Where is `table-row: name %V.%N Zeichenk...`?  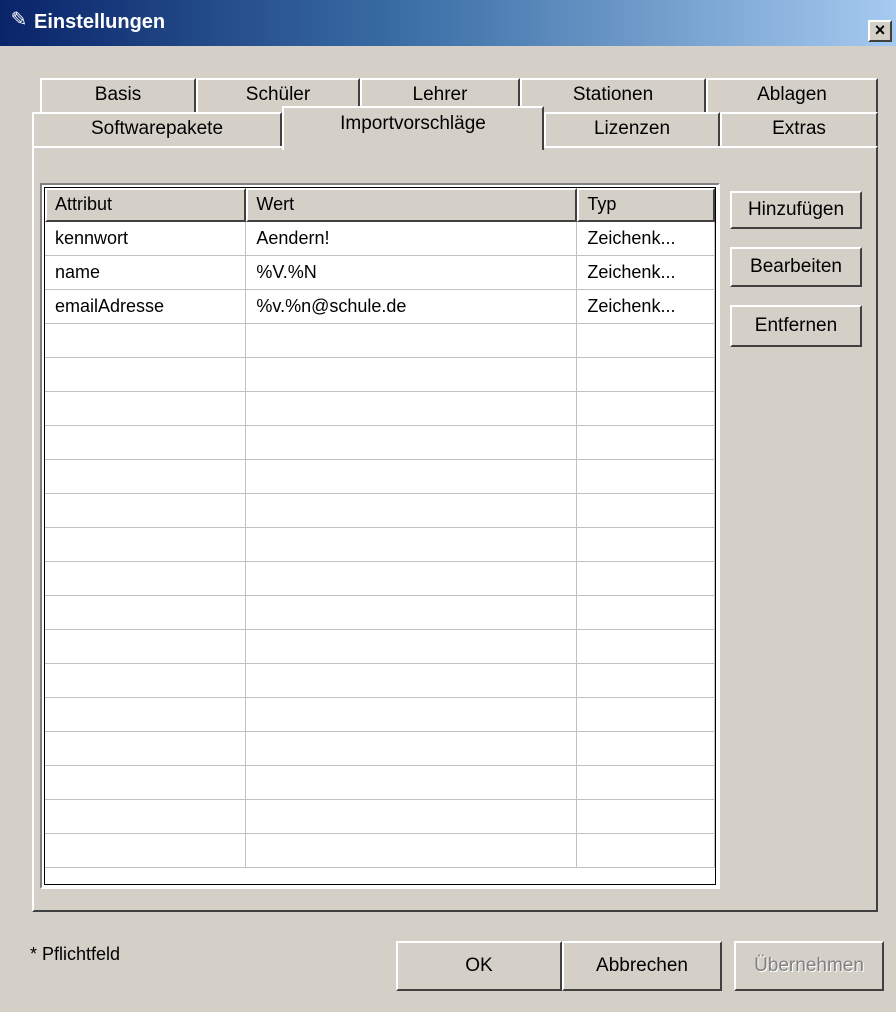 table-row: name %V.%N Zeichenk... is located at coordinates (380, 273).